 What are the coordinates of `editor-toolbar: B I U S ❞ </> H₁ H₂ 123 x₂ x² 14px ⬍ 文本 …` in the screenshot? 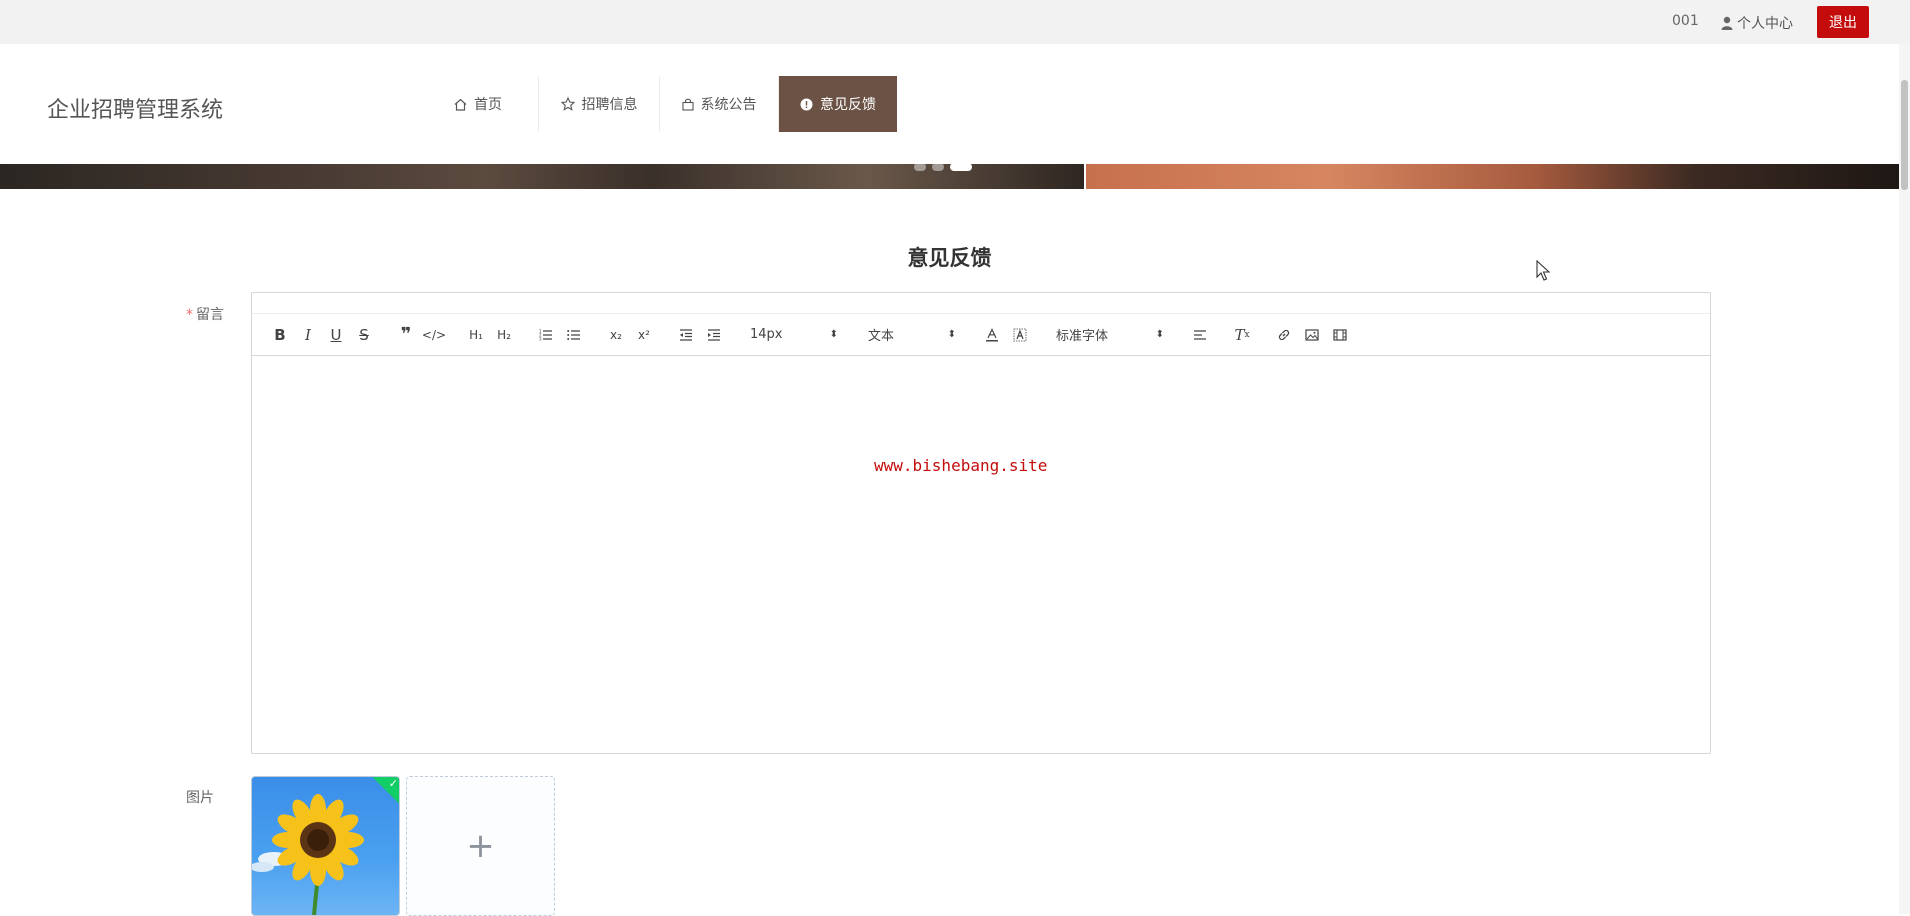 It's located at (981, 335).